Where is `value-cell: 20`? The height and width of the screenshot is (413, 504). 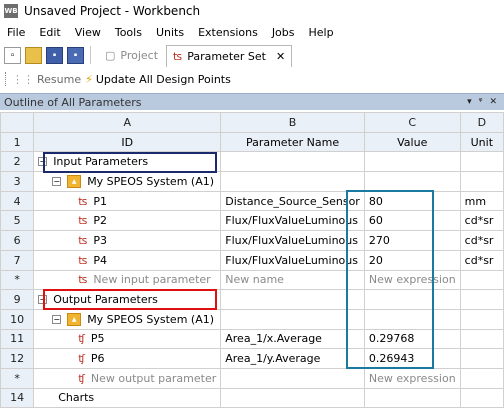
value-cell: 20 is located at coordinates (412, 260).